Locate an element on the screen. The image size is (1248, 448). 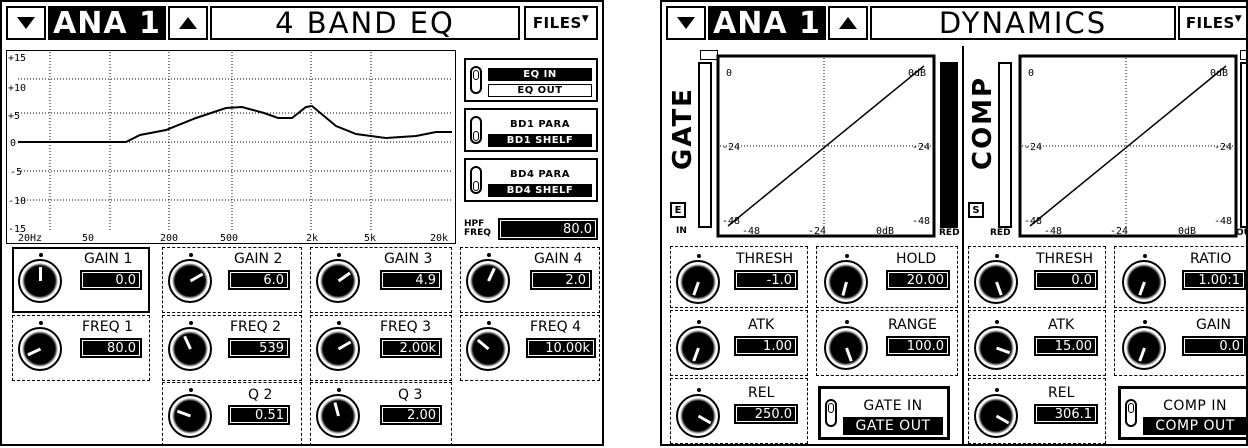
comp-gain-value: 0.0 is located at coordinates (1214, 346).